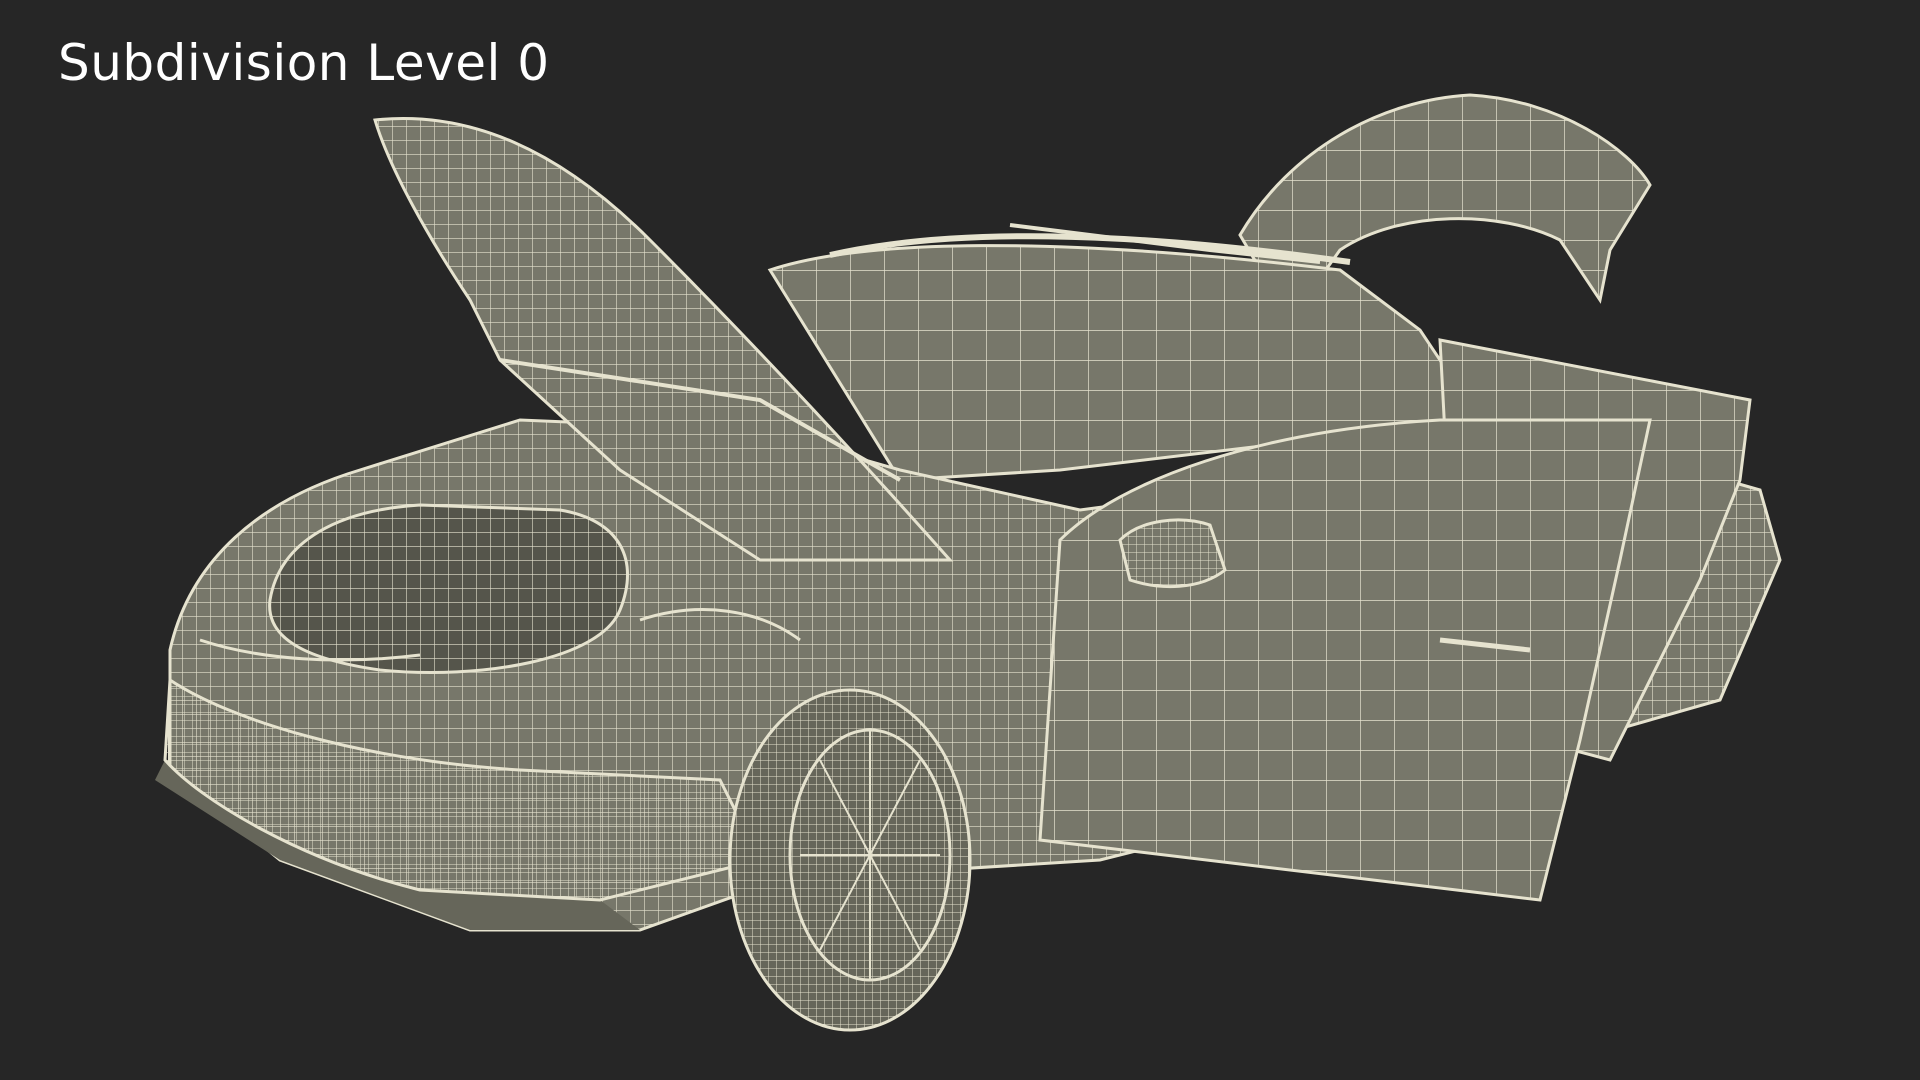 The image size is (1920, 1080). I want to click on side-mirror, so click(1172, 553).